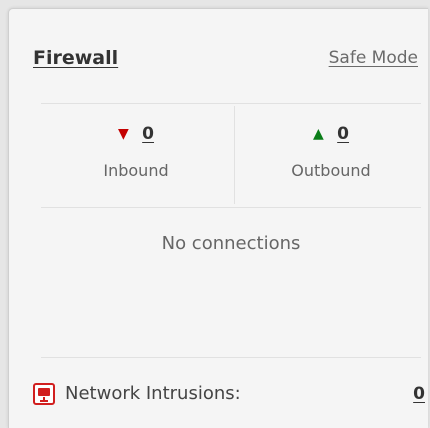 The height and width of the screenshot is (428, 430). Describe the element at coordinates (75, 58) in the screenshot. I see `firewall-title-link: Firewall` at that location.